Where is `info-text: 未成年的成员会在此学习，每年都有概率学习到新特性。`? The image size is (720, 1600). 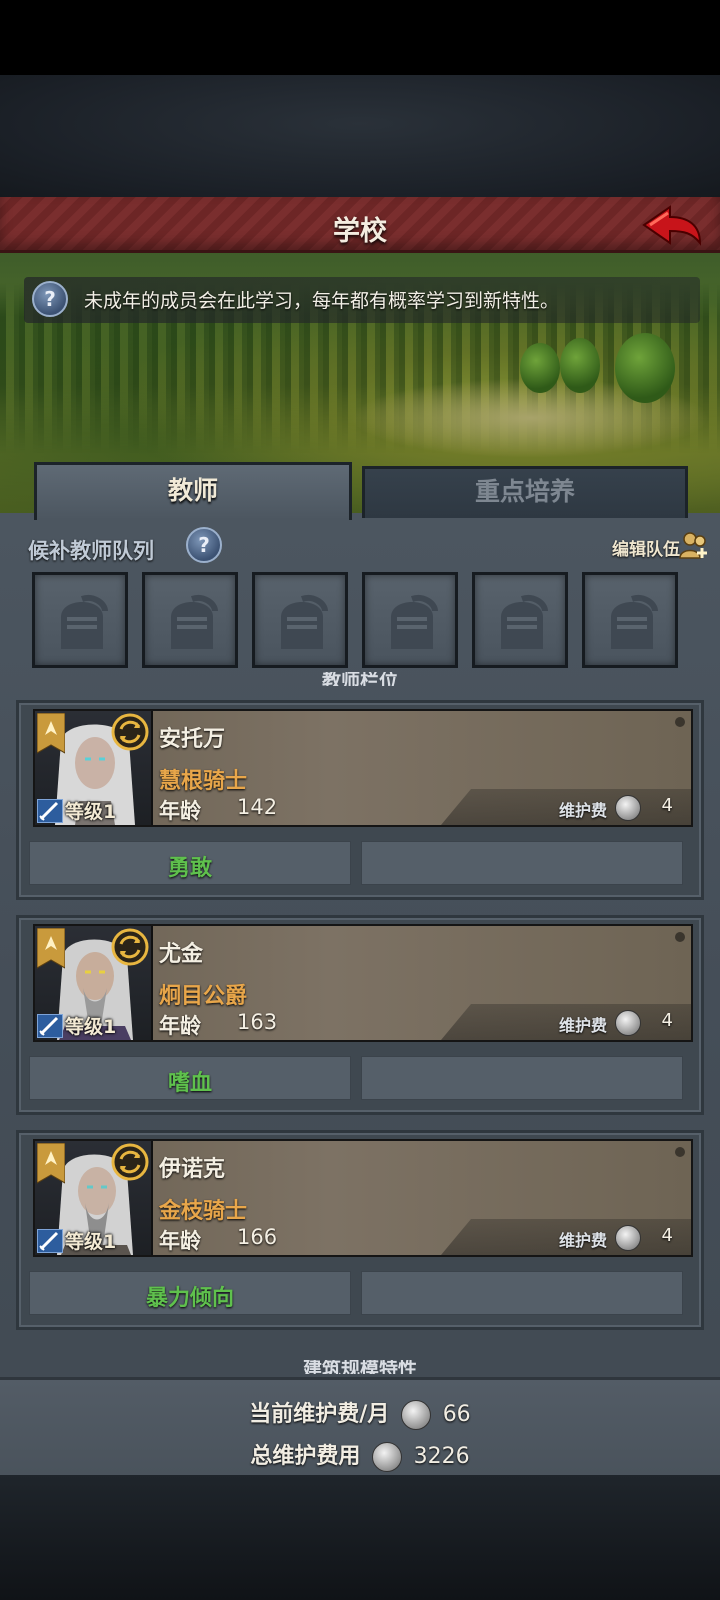
info-text: 未成年的成员会在此学习，每年都有概率学习到新特性。 is located at coordinates (322, 301).